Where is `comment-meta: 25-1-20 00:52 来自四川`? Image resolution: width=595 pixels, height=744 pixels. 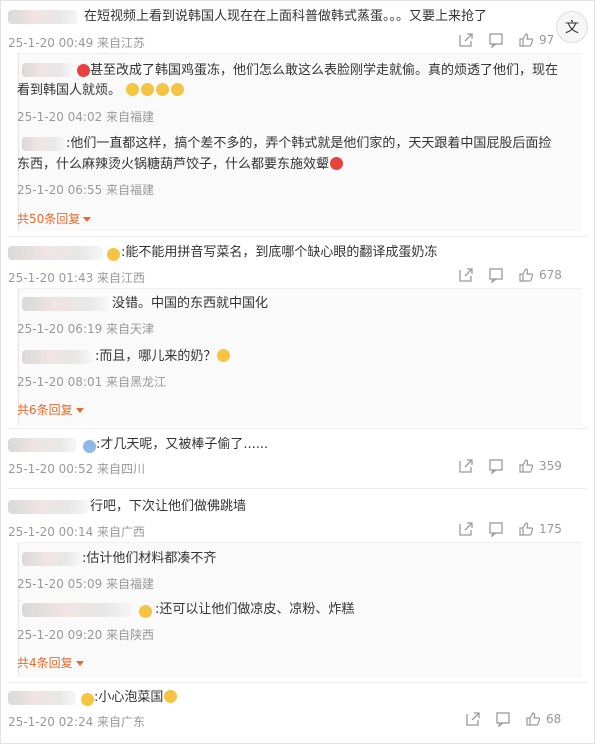 comment-meta: 25-1-20 00:52 来自四川 is located at coordinates (77, 469).